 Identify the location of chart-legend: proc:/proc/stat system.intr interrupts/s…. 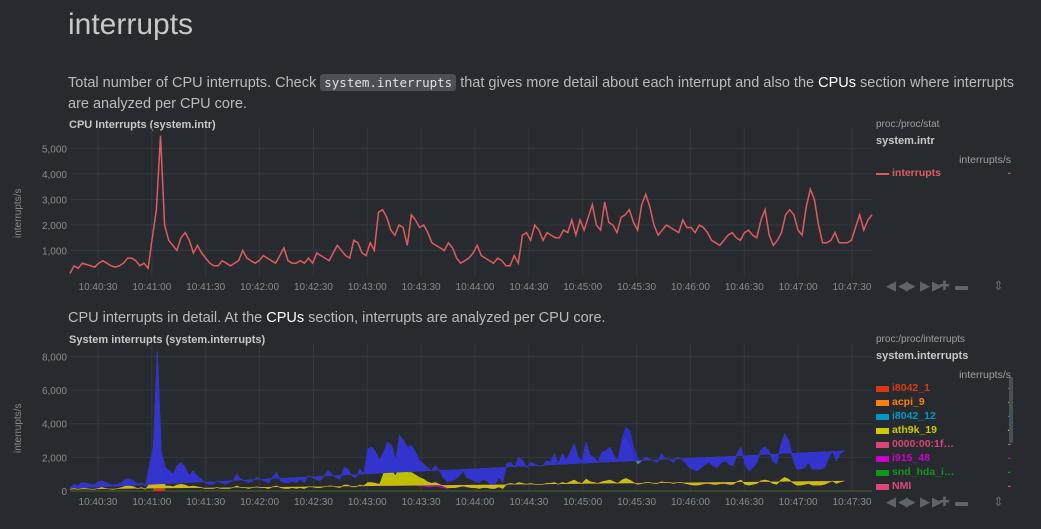
(943, 150).